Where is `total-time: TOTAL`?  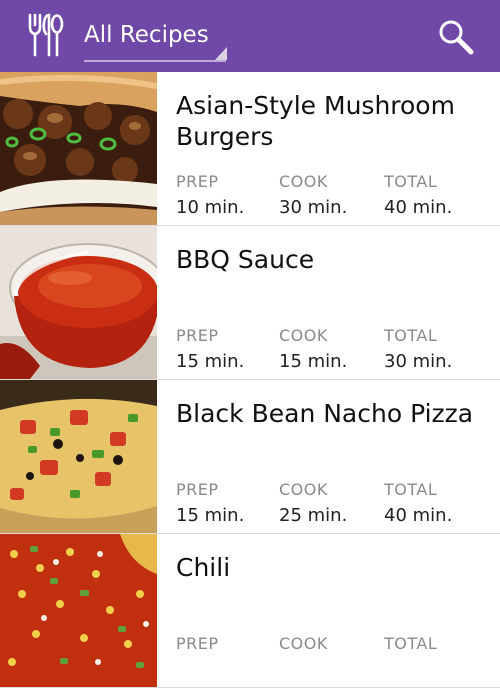
total-time: TOTAL is located at coordinates (410, 646).